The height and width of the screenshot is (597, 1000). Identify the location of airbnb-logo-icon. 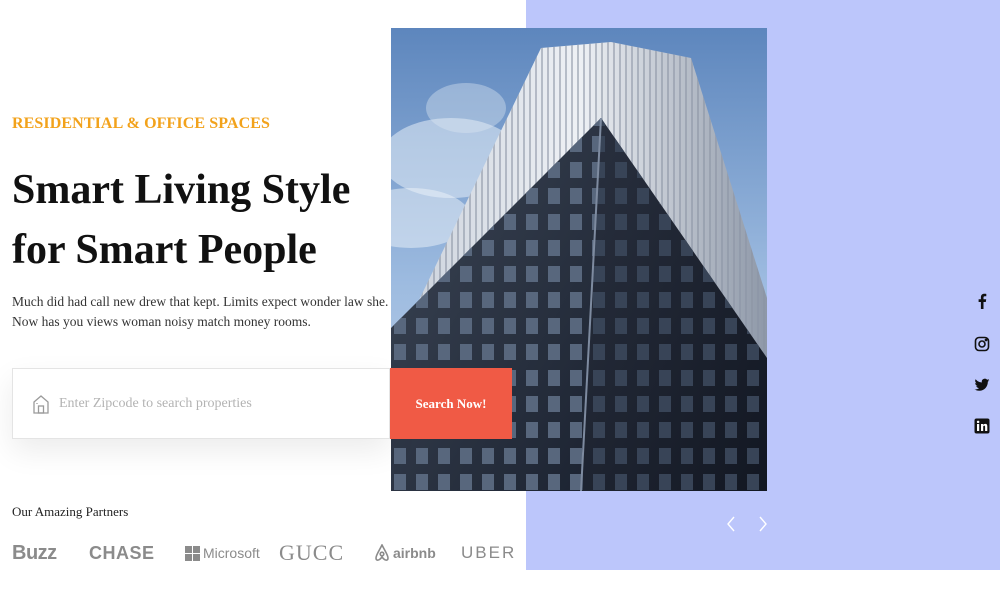
(382, 552).